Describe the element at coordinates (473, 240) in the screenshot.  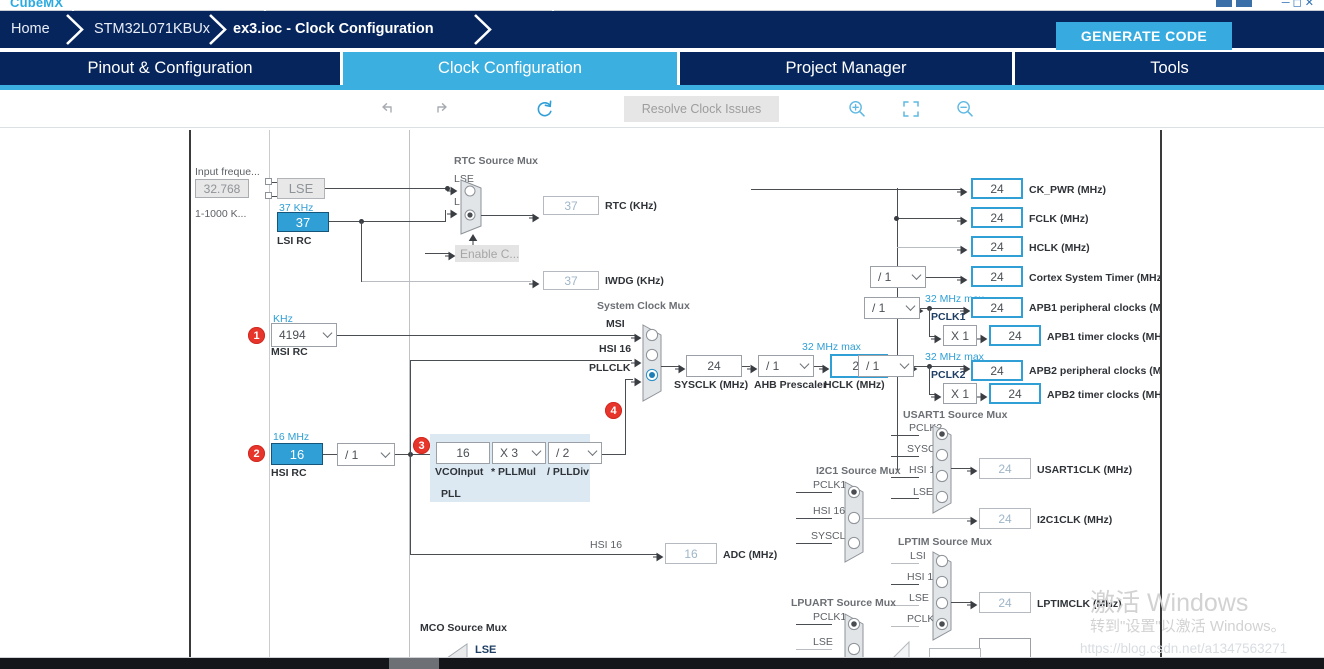
I see `arrow-mux-enable-up` at that location.